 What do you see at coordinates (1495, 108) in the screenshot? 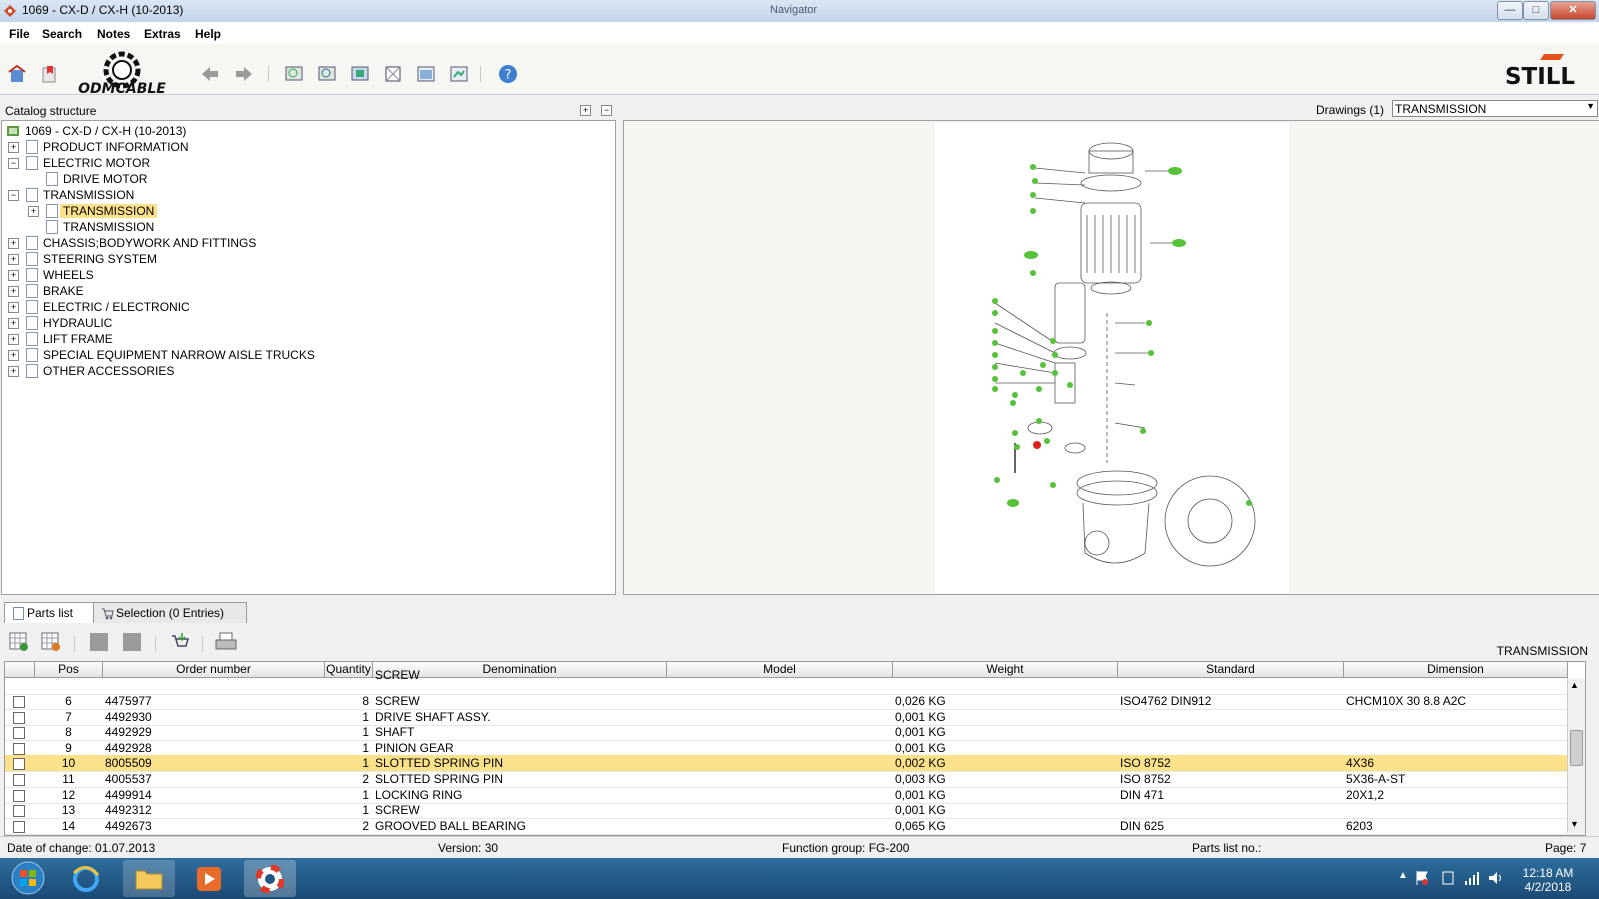
I see `drawings-select: TRANSMISSION ▼` at bounding box center [1495, 108].